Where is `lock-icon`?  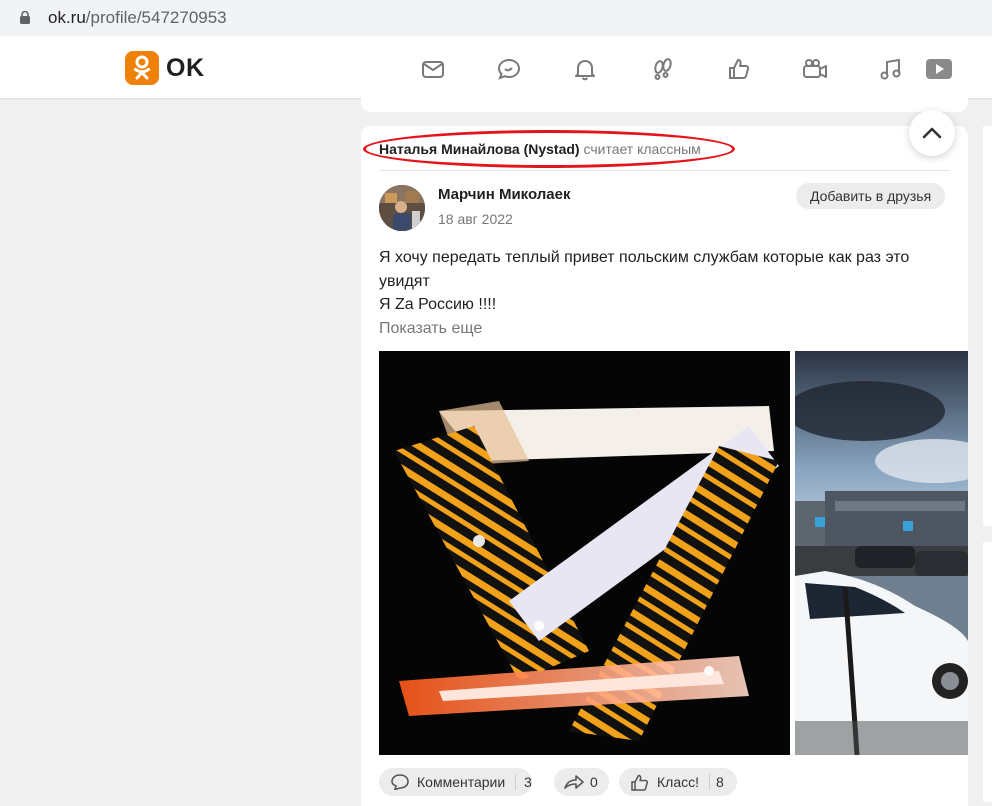
lock-icon is located at coordinates (25, 17).